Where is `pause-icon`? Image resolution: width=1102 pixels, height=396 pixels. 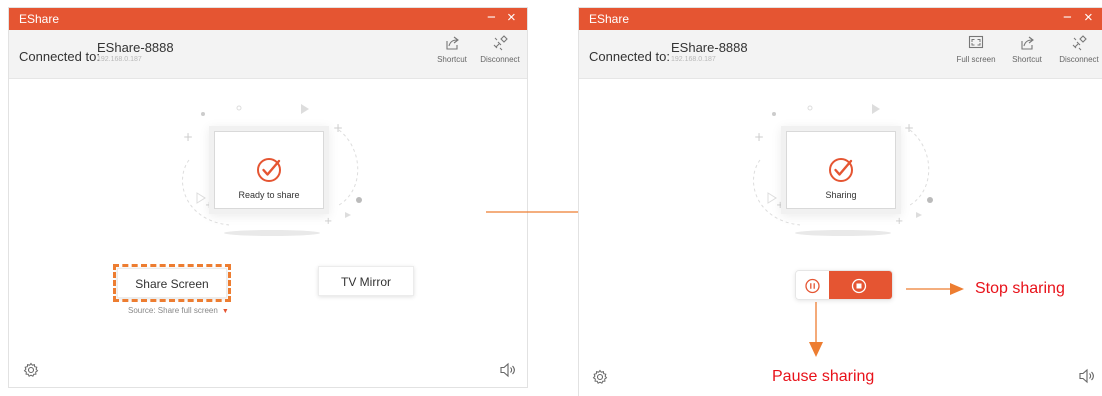
pause-icon is located at coordinates (812, 286).